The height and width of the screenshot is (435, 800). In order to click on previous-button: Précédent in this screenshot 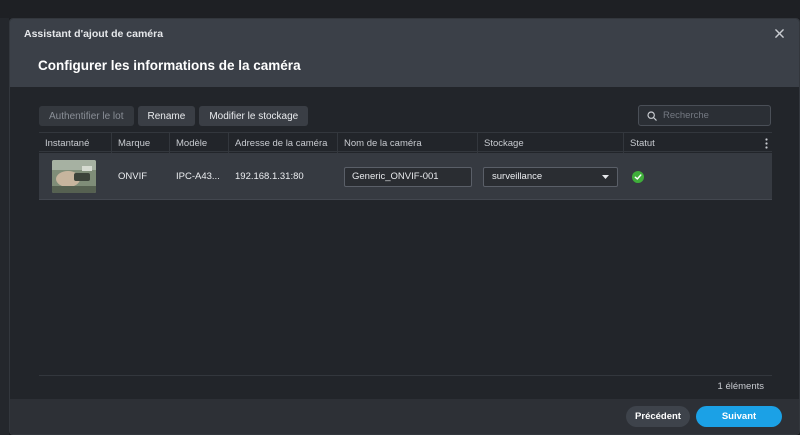, I will do `click(658, 416)`.